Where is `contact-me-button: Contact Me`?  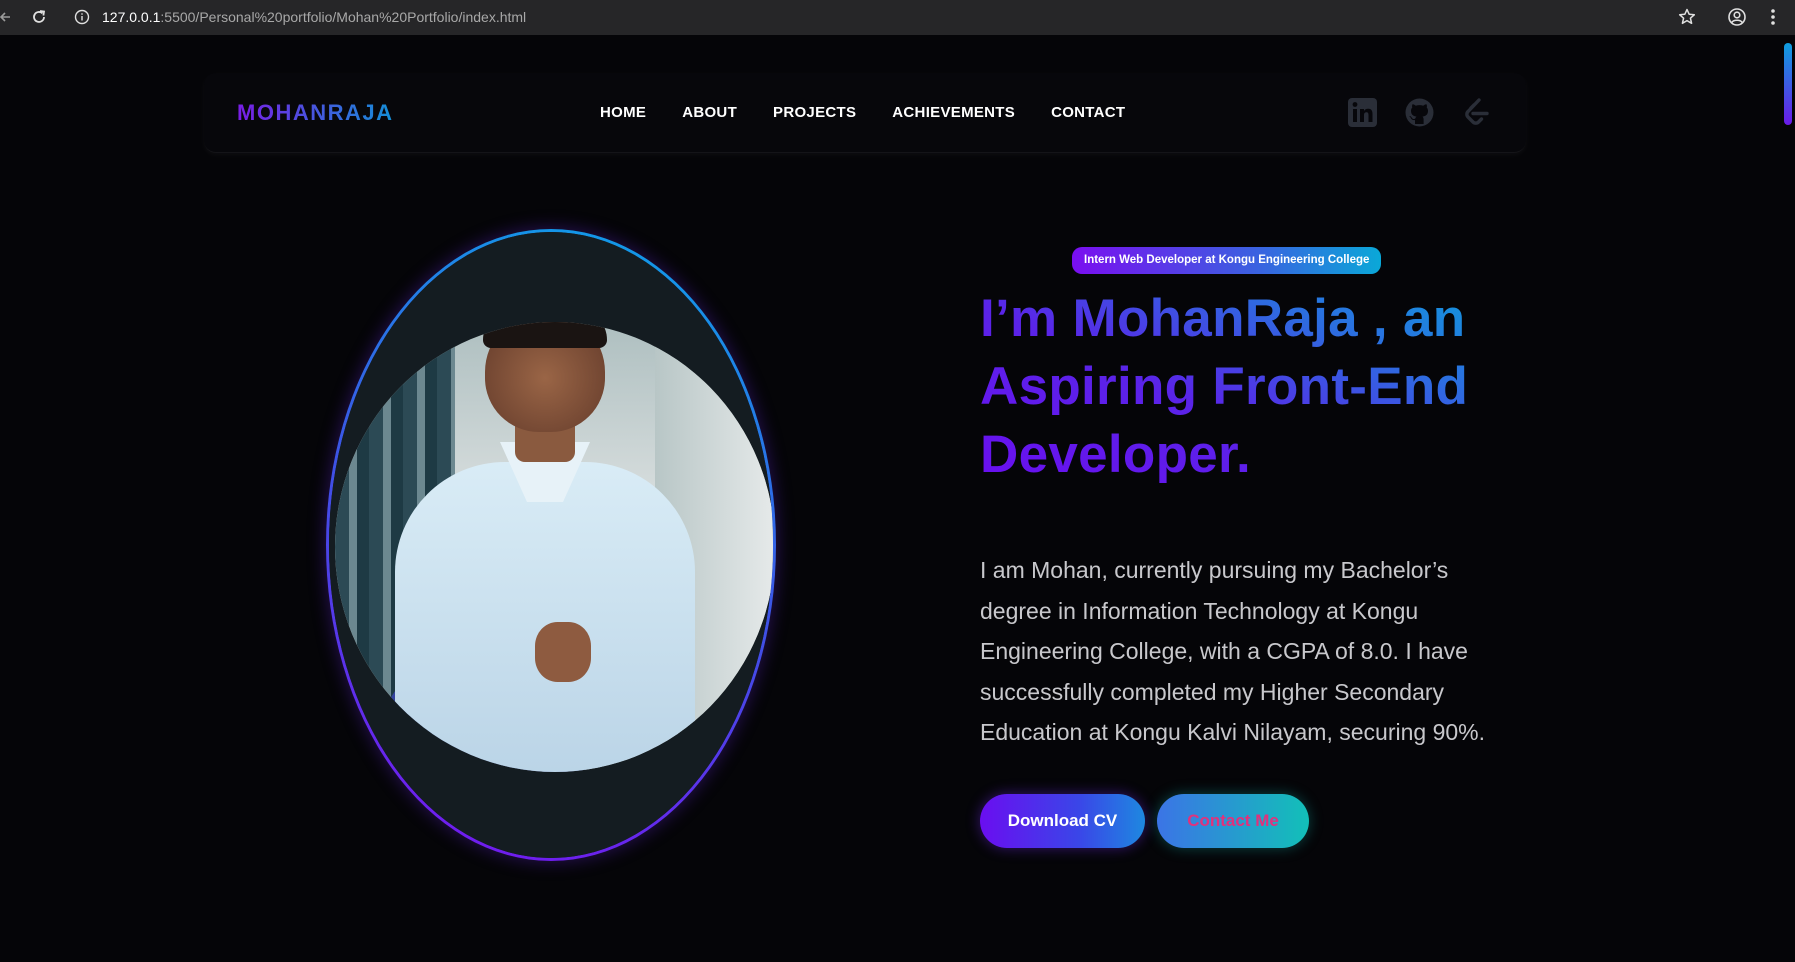
contact-me-button: Contact Me is located at coordinates (1233, 821).